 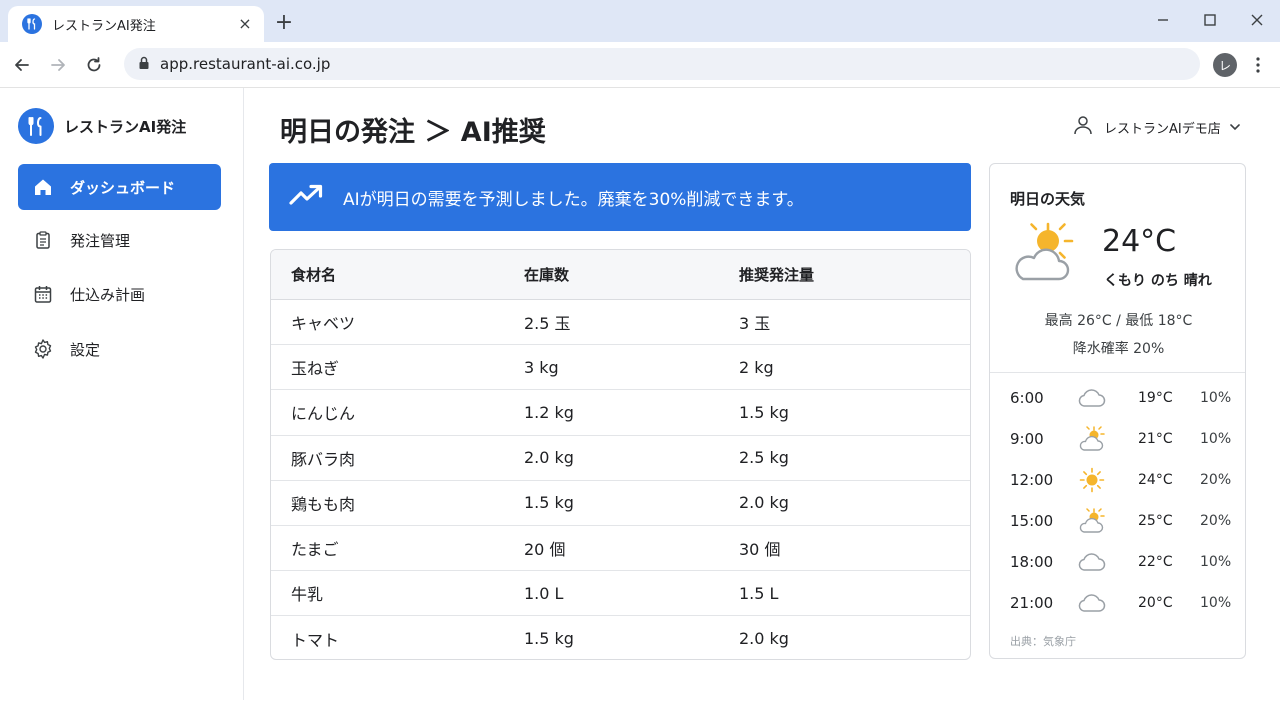 What do you see at coordinates (123, 187) in the screenshot?
I see `sidebar-item-label: ダッシュボード` at bounding box center [123, 187].